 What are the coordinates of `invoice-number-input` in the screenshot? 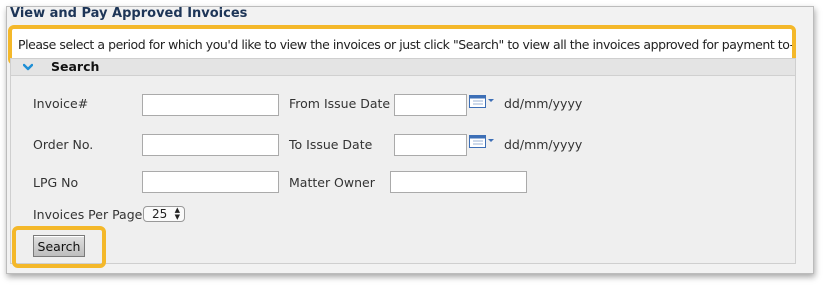 It's located at (210, 105).